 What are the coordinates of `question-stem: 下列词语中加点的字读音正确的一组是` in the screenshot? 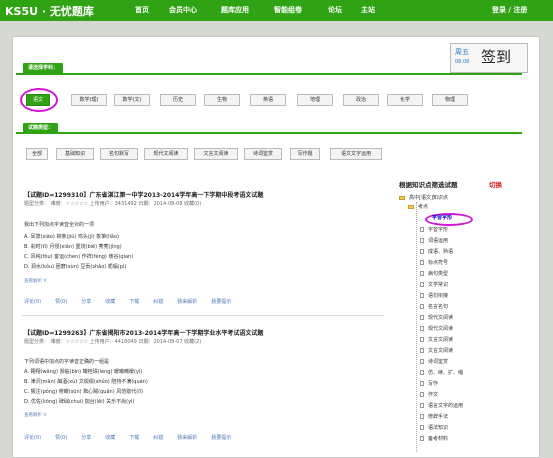 It's located at (67, 362).